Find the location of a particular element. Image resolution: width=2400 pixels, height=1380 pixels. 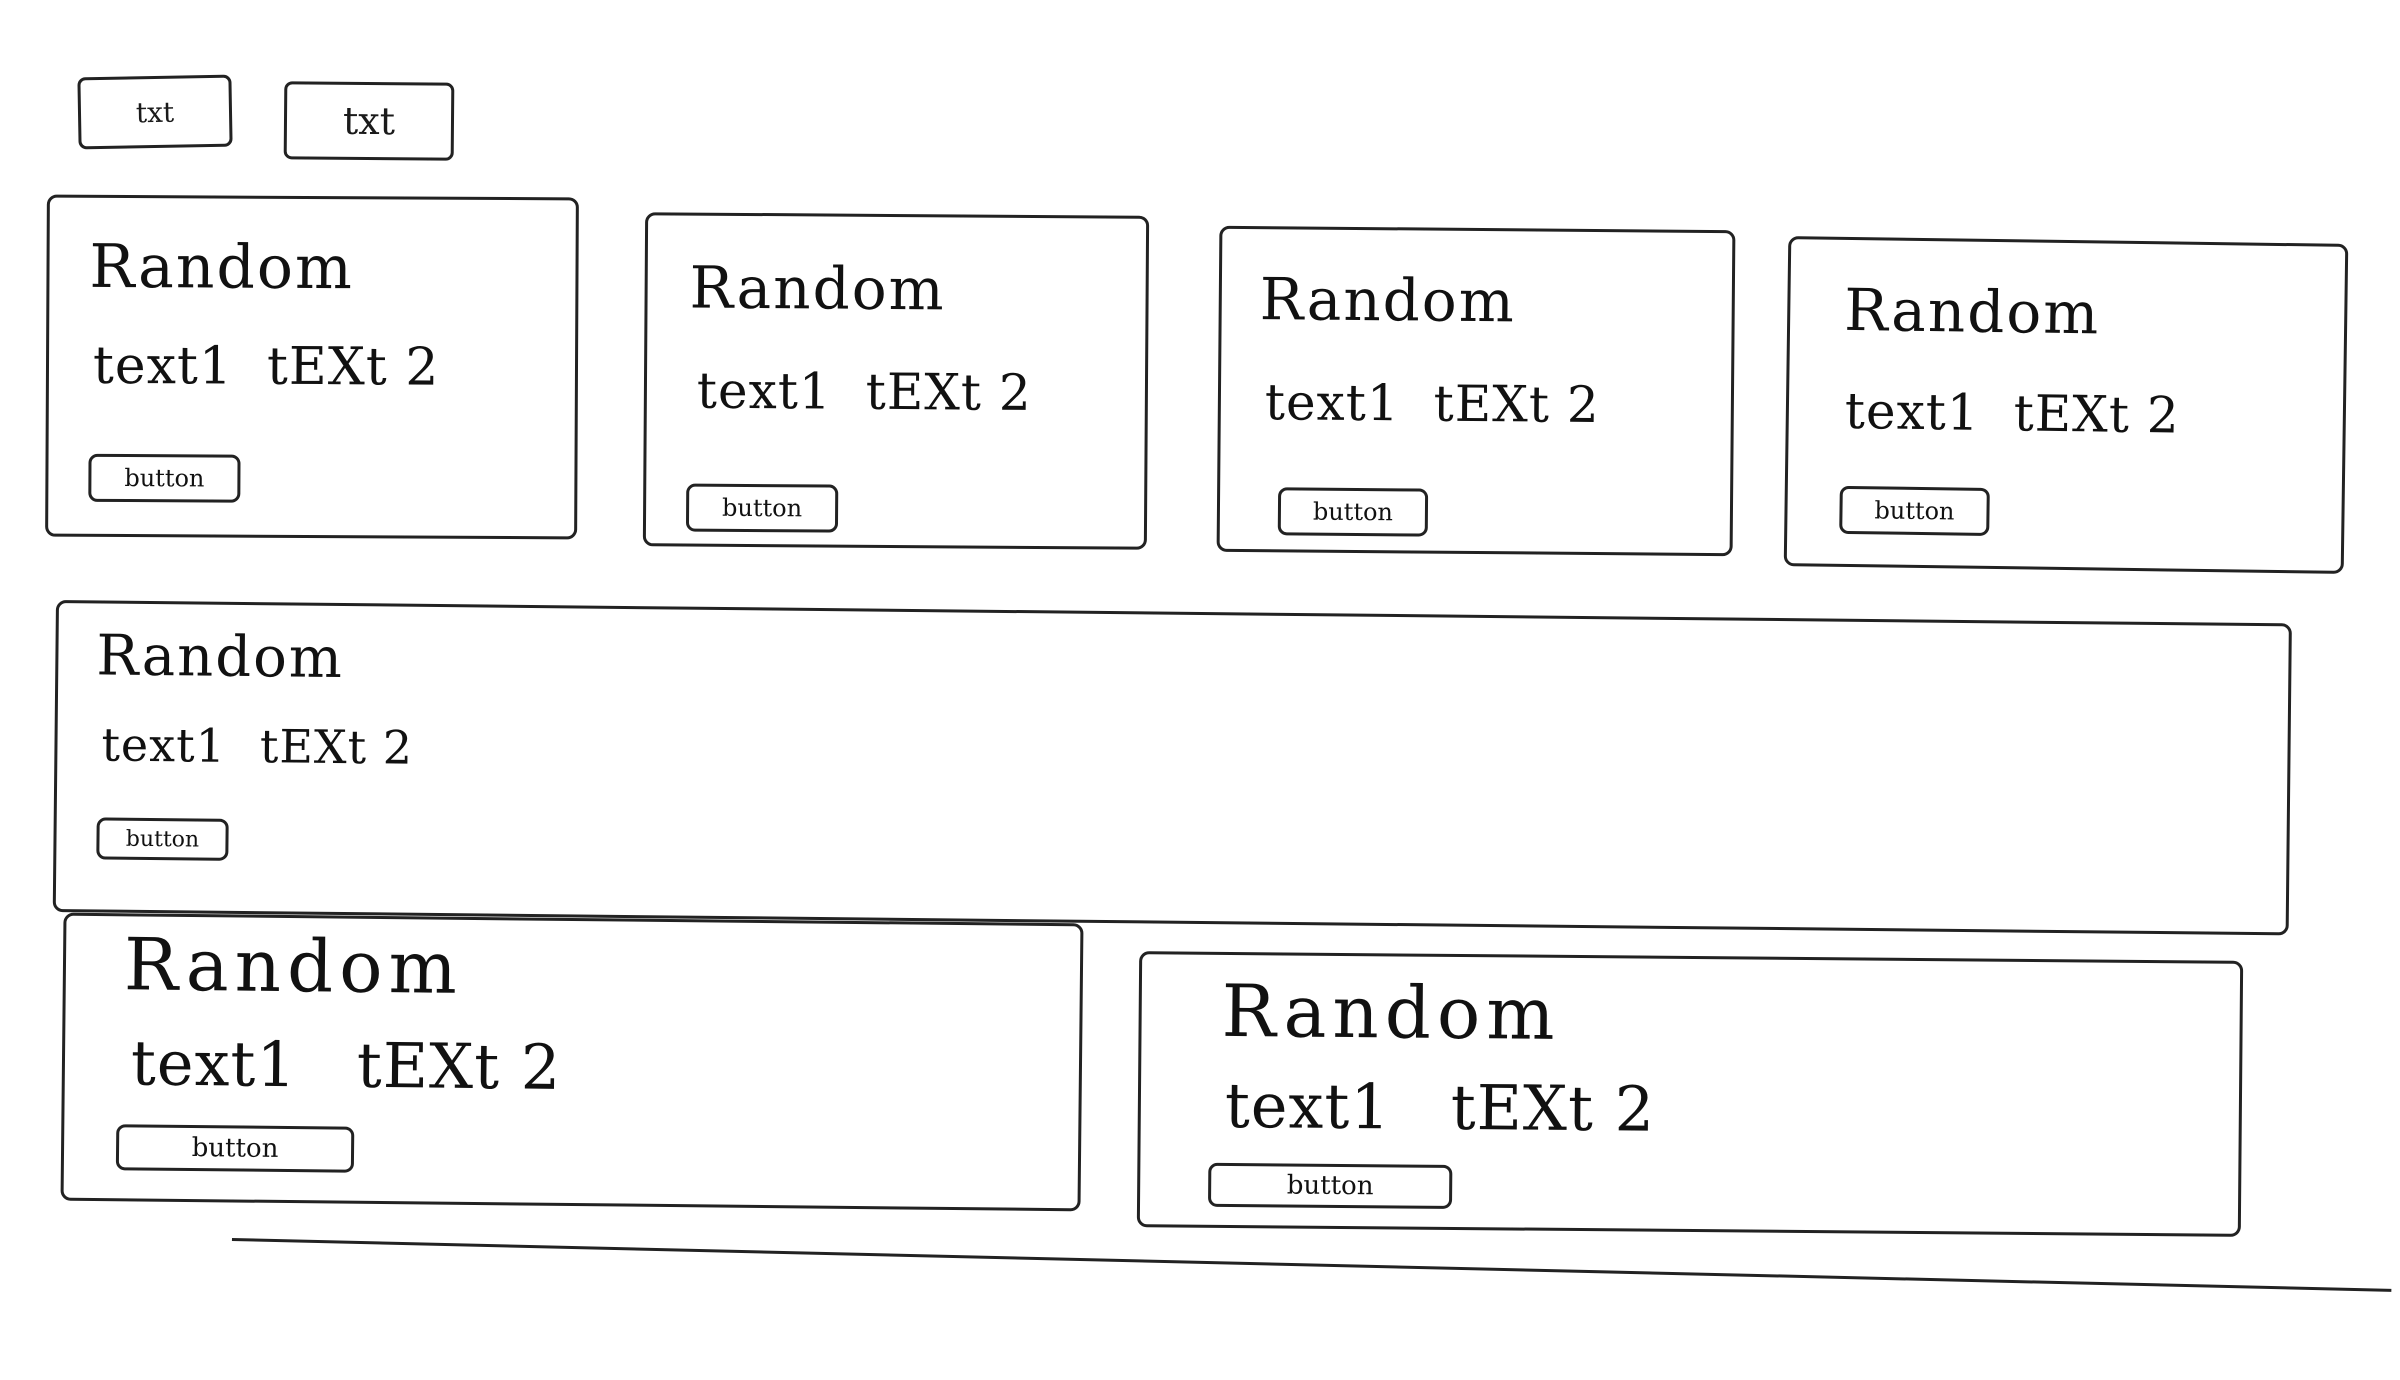

card-5-texts: text1 tEXt 2 is located at coordinates (257, 745).